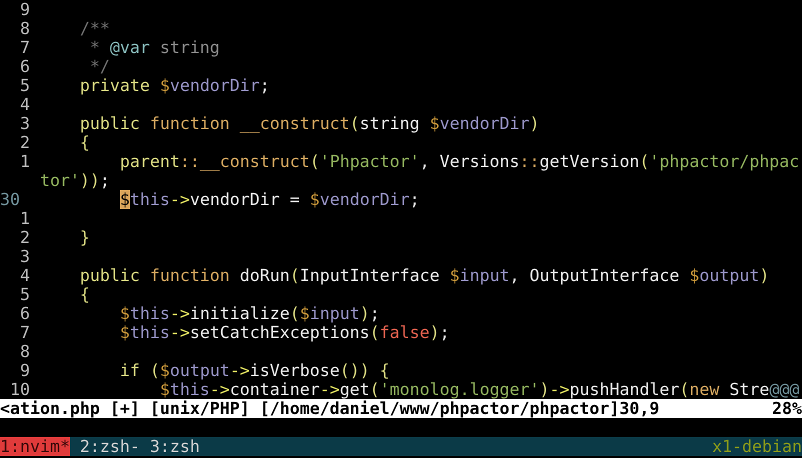 Image resolution: width=802 pixels, height=458 pixels. Describe the element at coordinates (330, 408) in the screenshot. I see `file-info: <ation.php [+] [unix/PHP] [/home/daniel/www/phpactor/phpactor]30,9` at that location.